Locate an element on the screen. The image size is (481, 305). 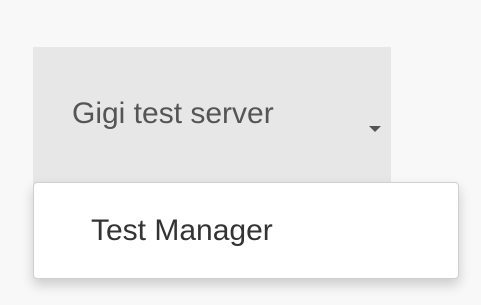
menu-item-label: Test Manager is located at coordinates (182, 230).